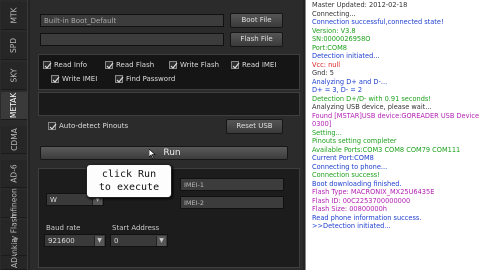  What do you see at coordinates (129, 174) in the screenshot?
I see `tooltip-line-1: click Run` at bounding box center [129, 174].